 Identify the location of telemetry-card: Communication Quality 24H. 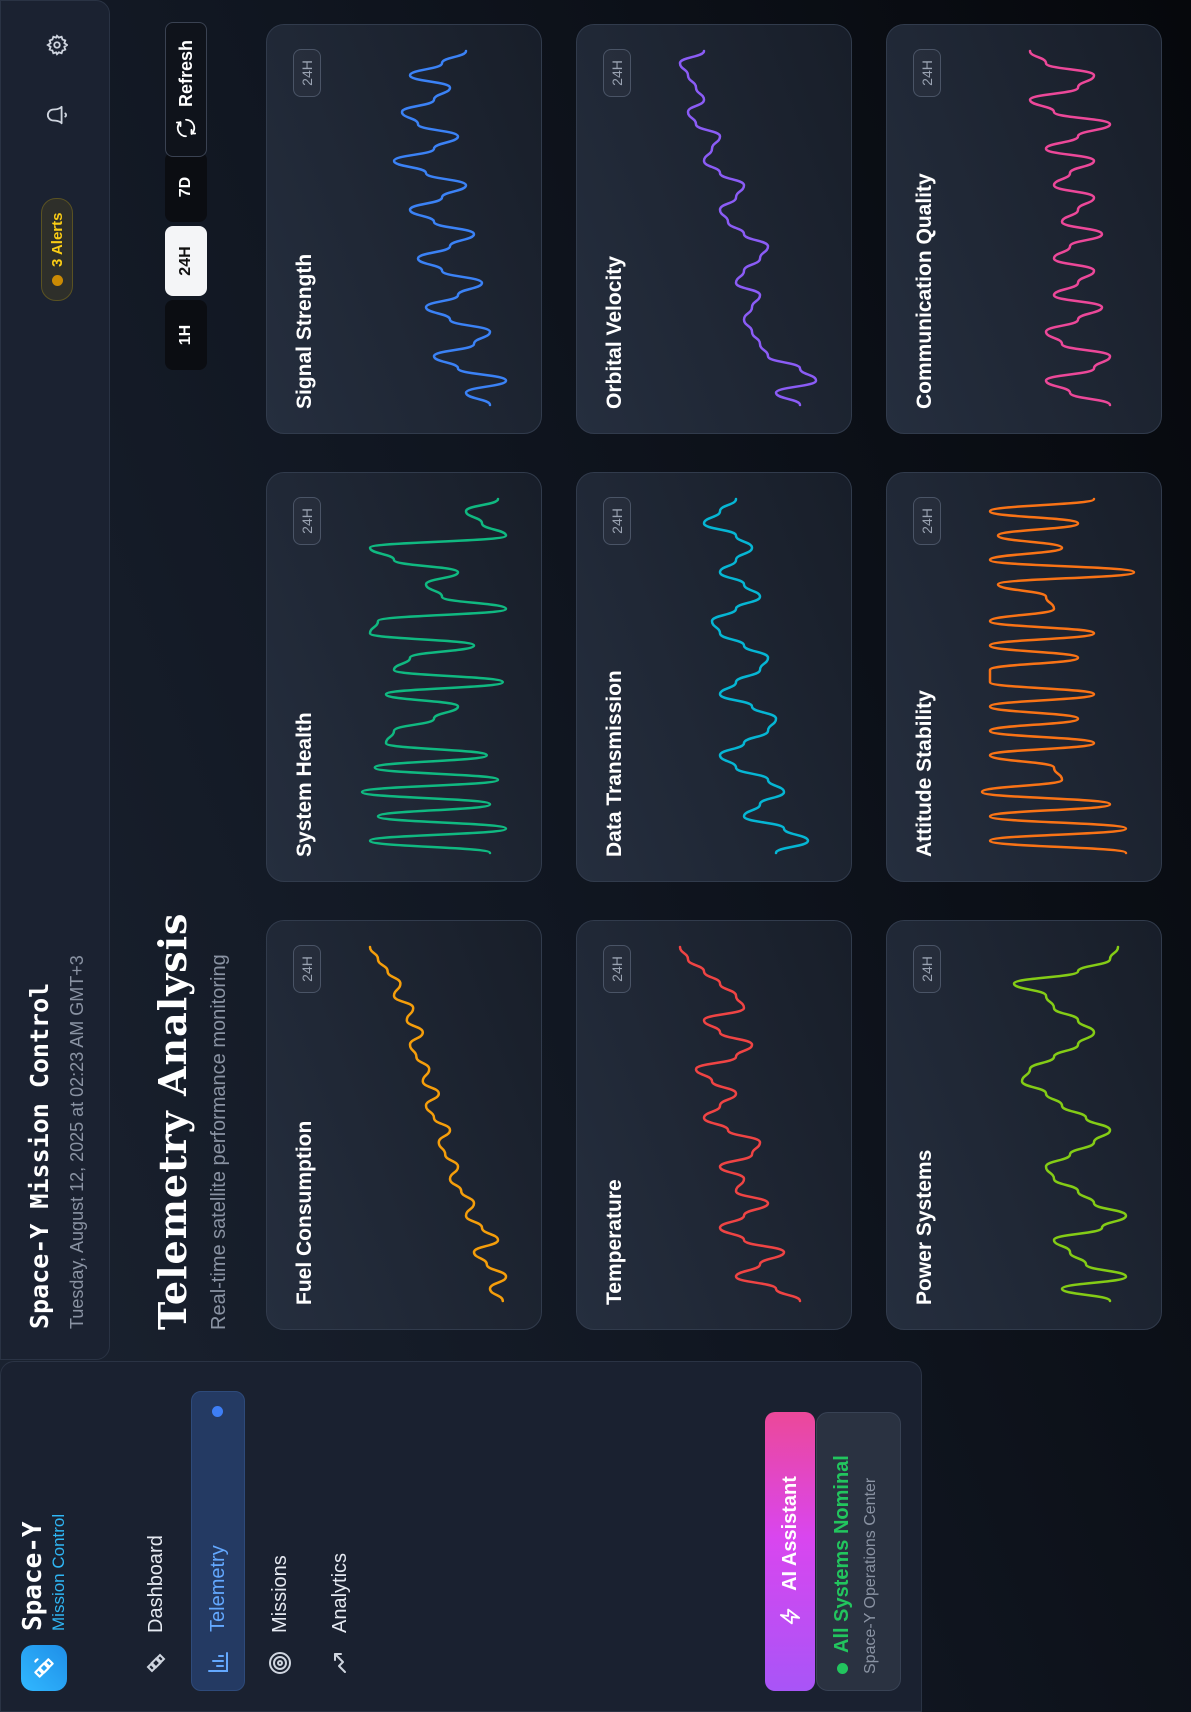
(1024, 229).